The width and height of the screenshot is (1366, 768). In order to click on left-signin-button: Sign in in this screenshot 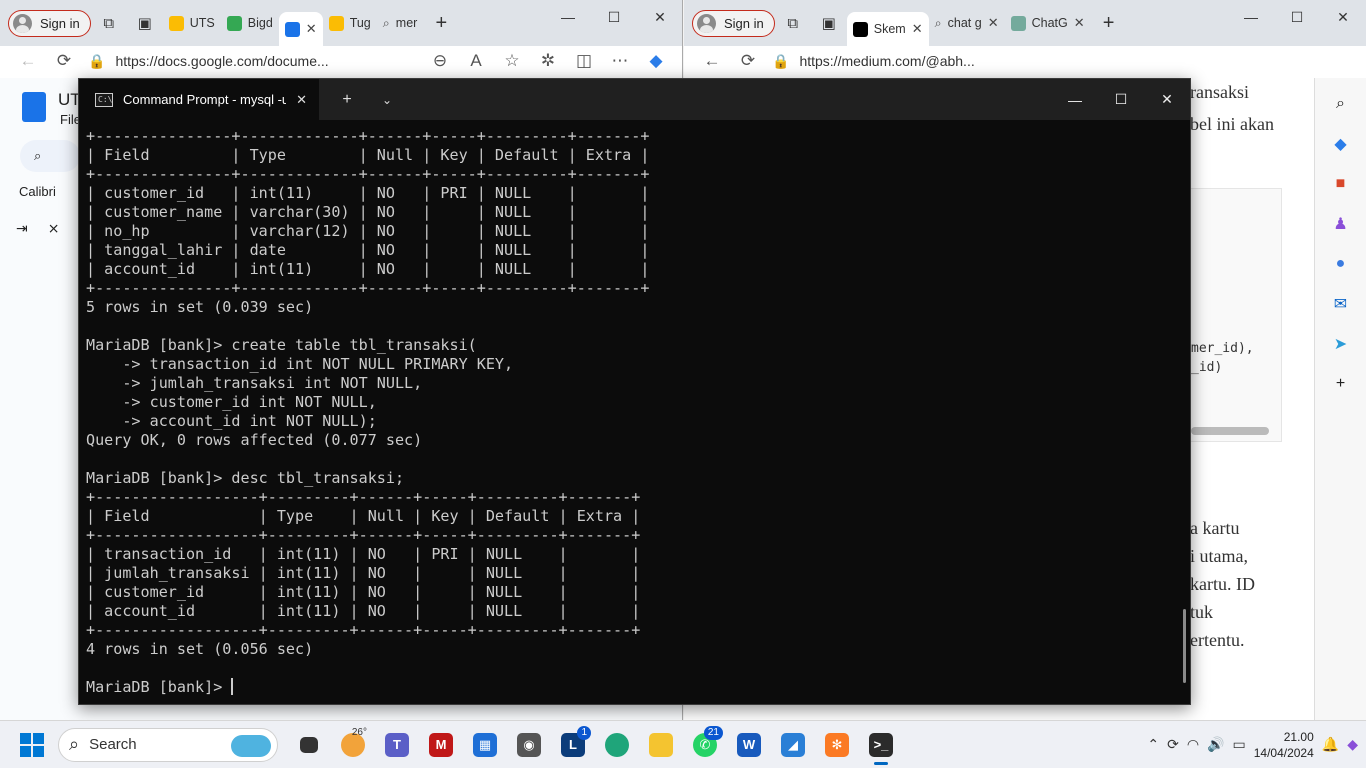, I will do `click(49, 23)`.